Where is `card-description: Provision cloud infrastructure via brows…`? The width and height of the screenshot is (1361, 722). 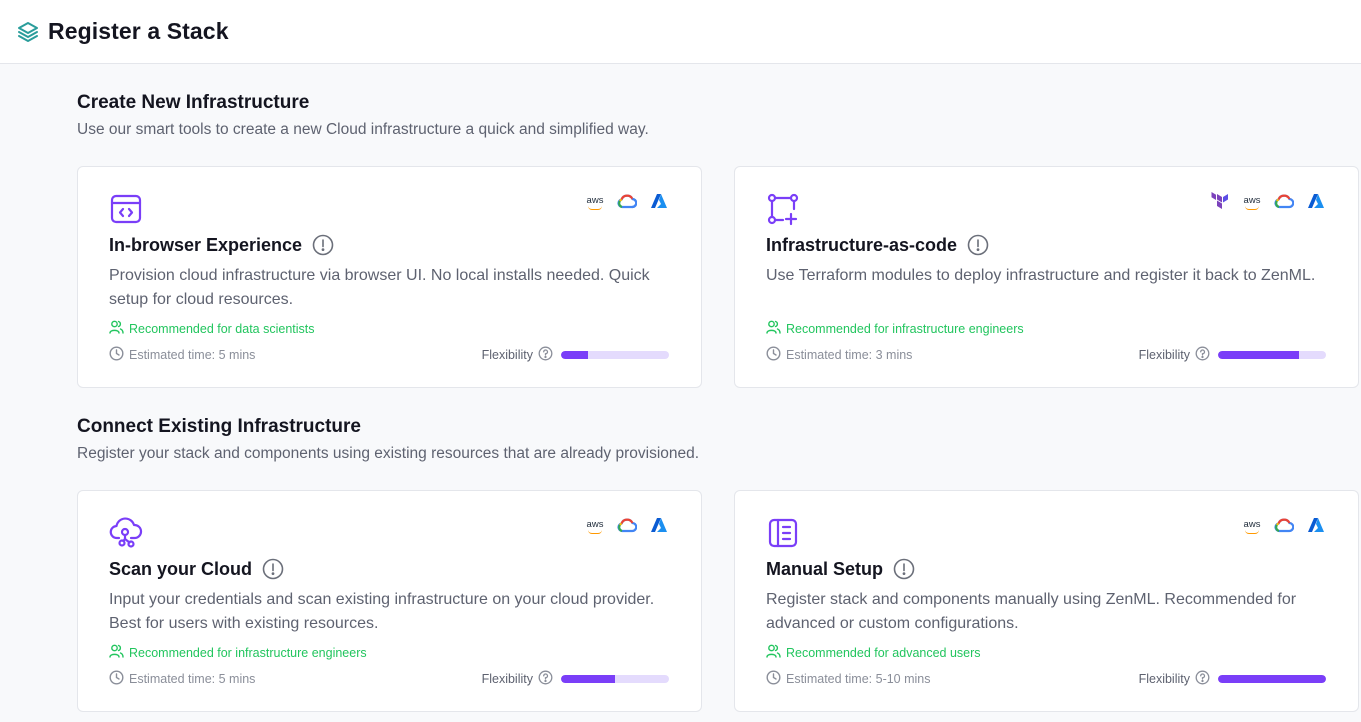
card-description: Provision cloud infrastructure via brows… is located at coordinates (379, 287).